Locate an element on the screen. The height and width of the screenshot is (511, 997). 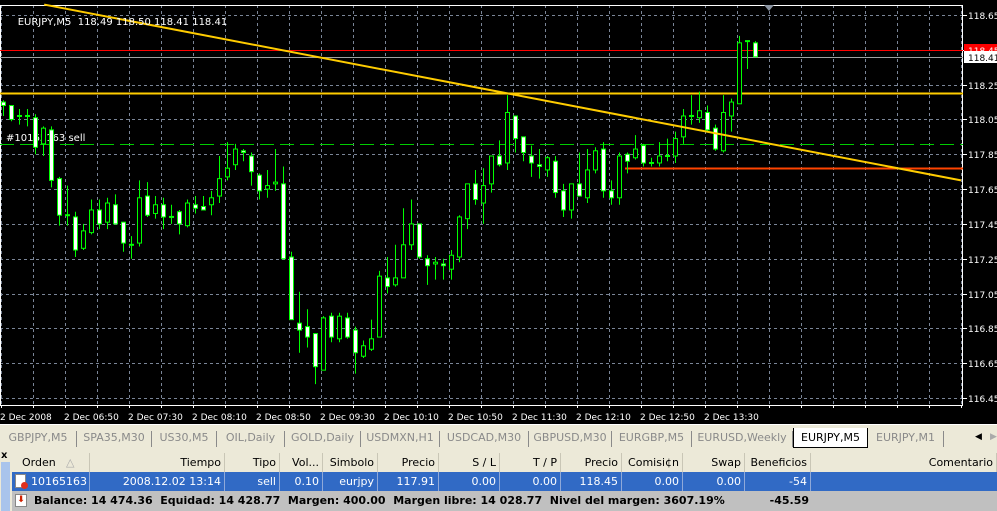
tab-usdmxn-h1: USDMXN,H1 is located at coordinates (400, 439).